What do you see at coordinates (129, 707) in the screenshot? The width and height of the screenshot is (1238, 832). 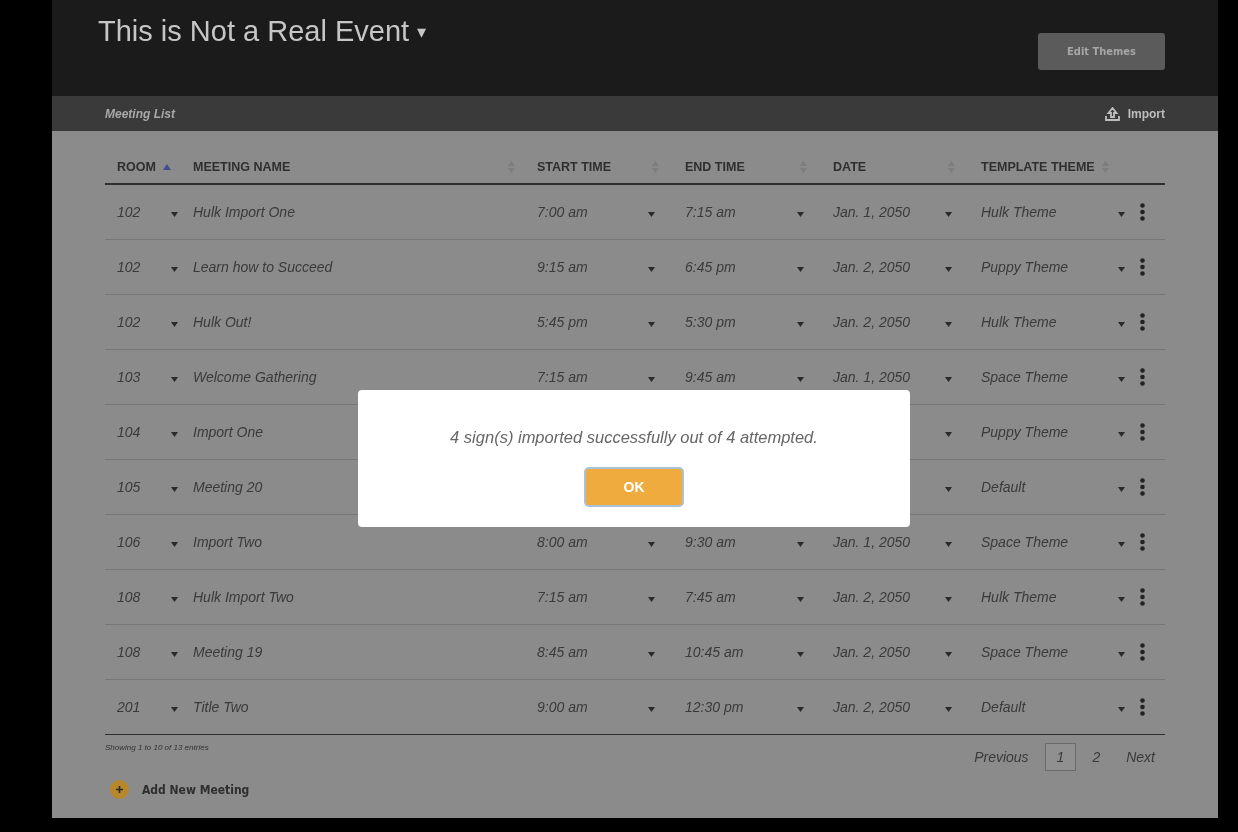 I see `table-cell: 201` at bounding box center [129, 707].